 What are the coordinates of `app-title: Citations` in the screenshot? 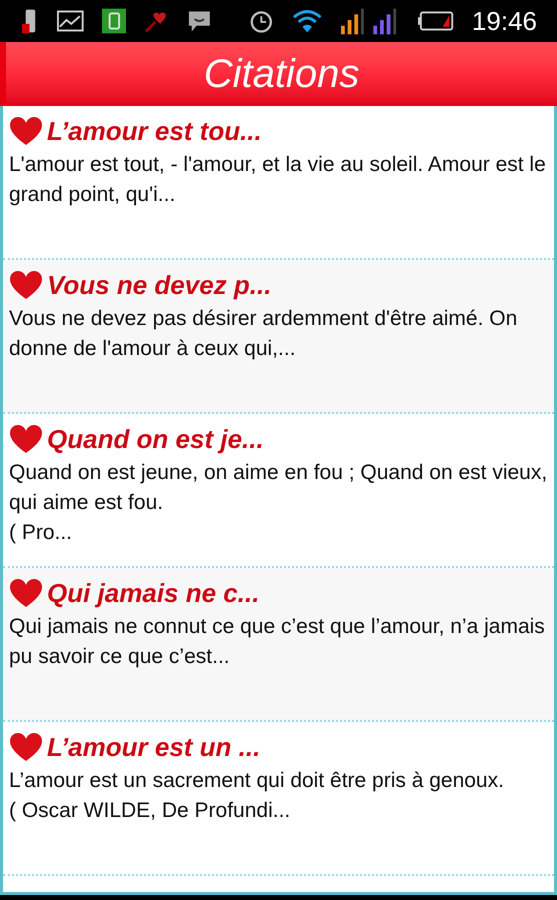 It's located at (282, 74).